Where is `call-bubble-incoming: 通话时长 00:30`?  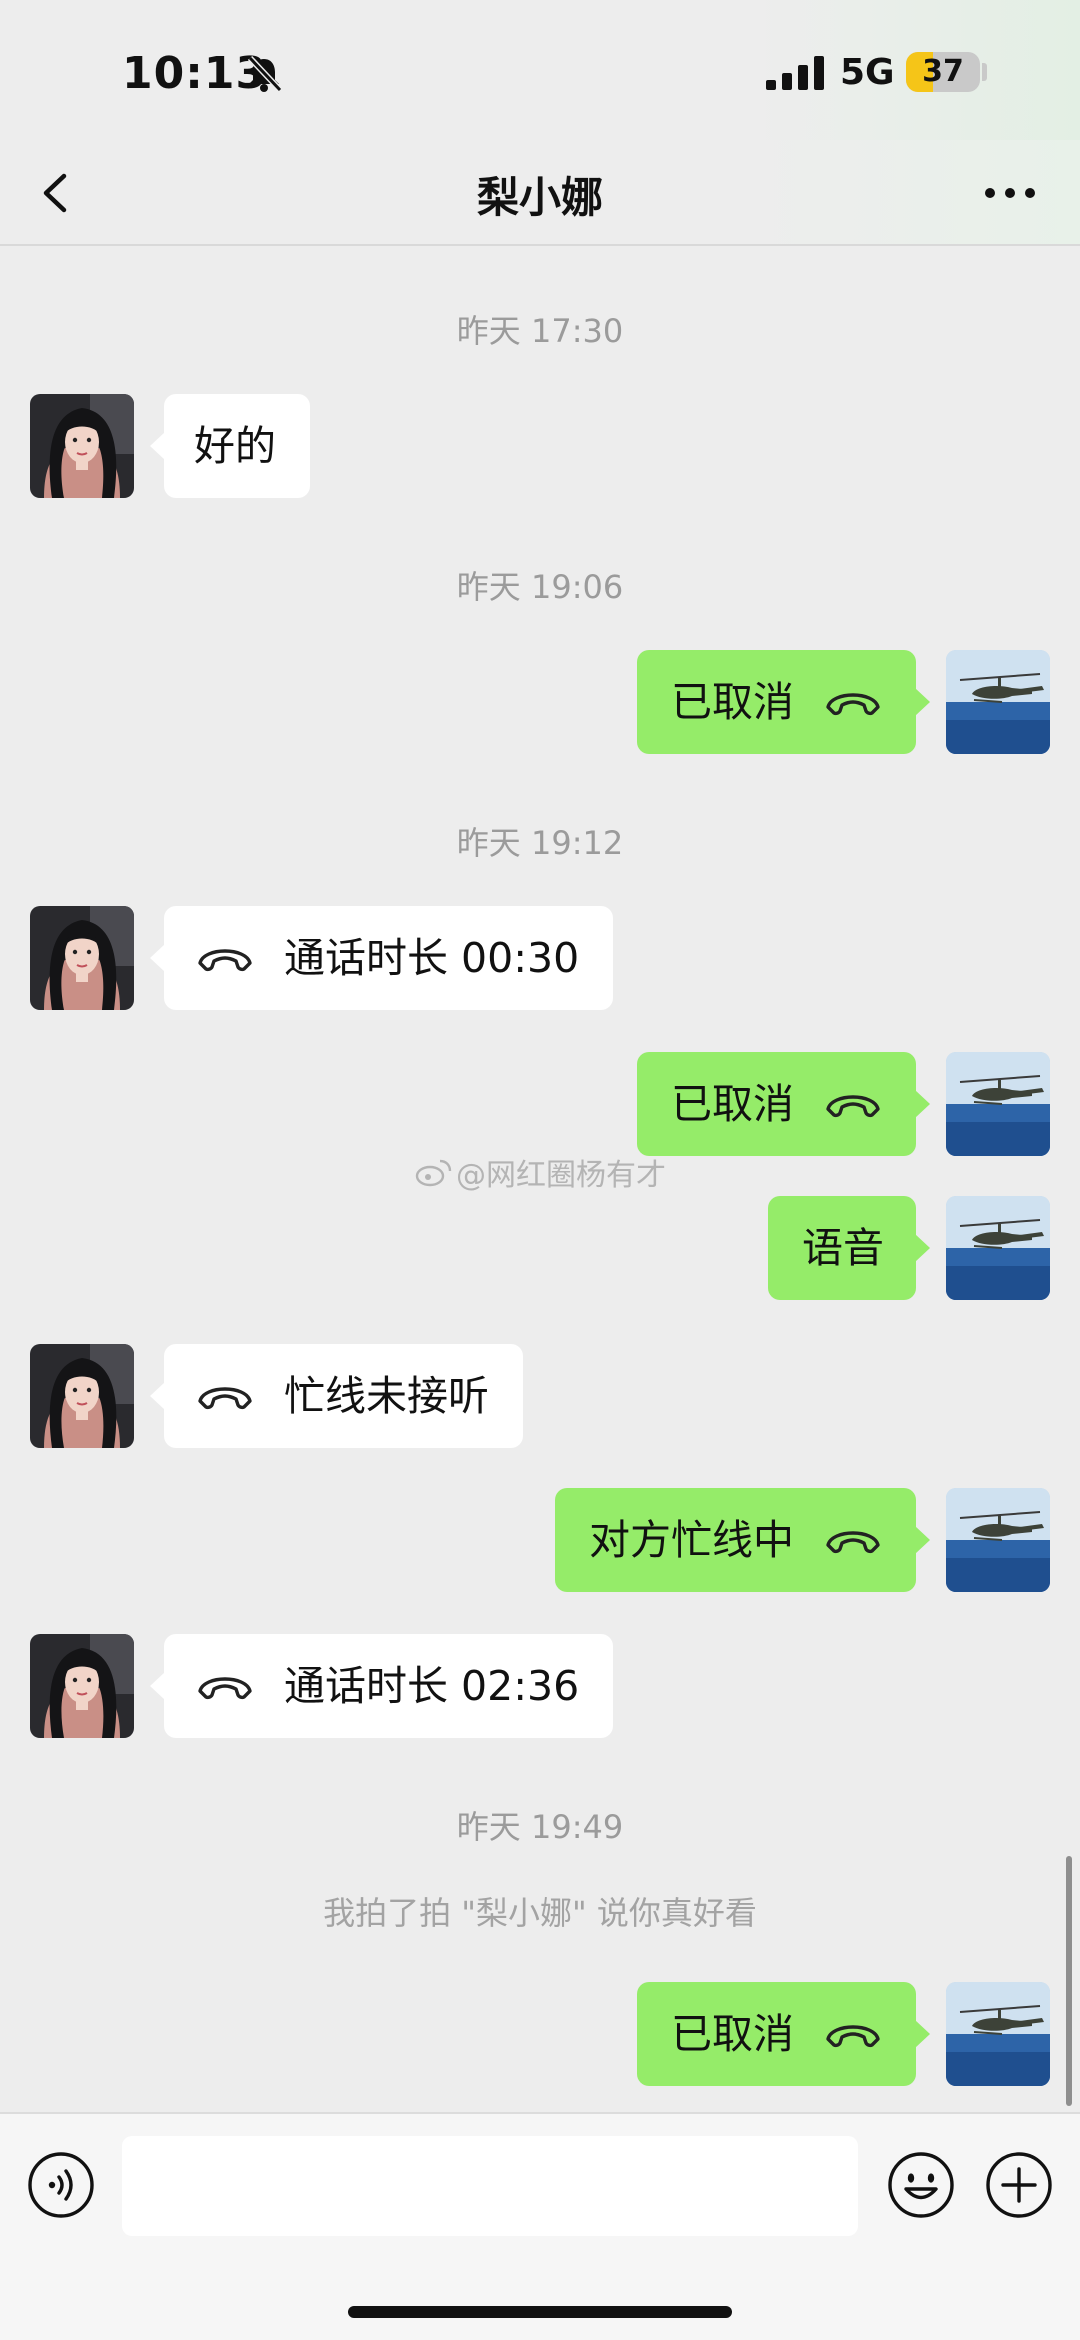
call-bubble-incoming: 通话时长 00:30 is located at coordinates (381, 958).